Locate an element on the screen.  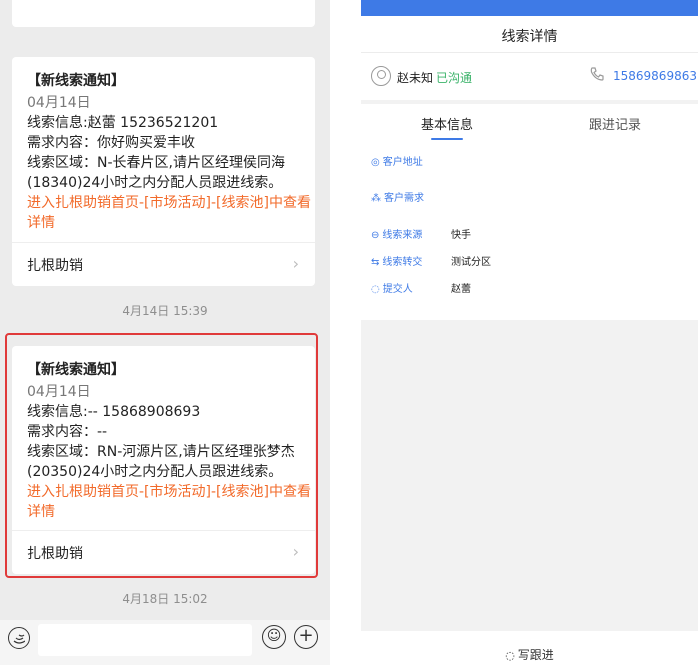
tab-bar: 基本信息 跟进记录 is located at coordinates (529, 124).